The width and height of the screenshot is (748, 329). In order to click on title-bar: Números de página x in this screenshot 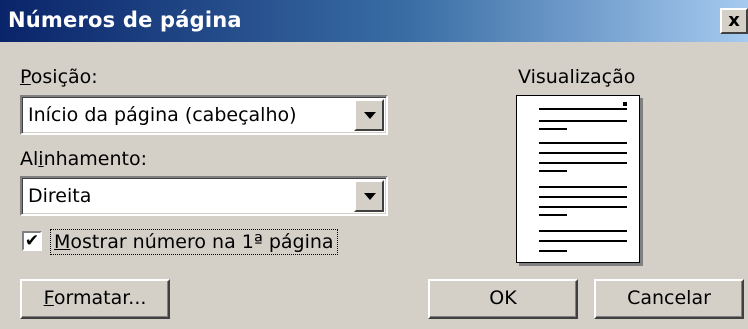, I will do `click(374, 21)`.